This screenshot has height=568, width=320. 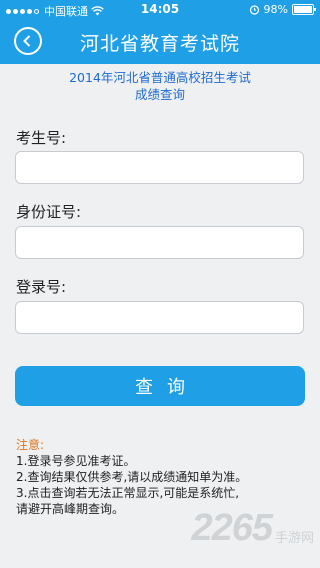 I want to click on id-number-input, so click(x=159, y=242).